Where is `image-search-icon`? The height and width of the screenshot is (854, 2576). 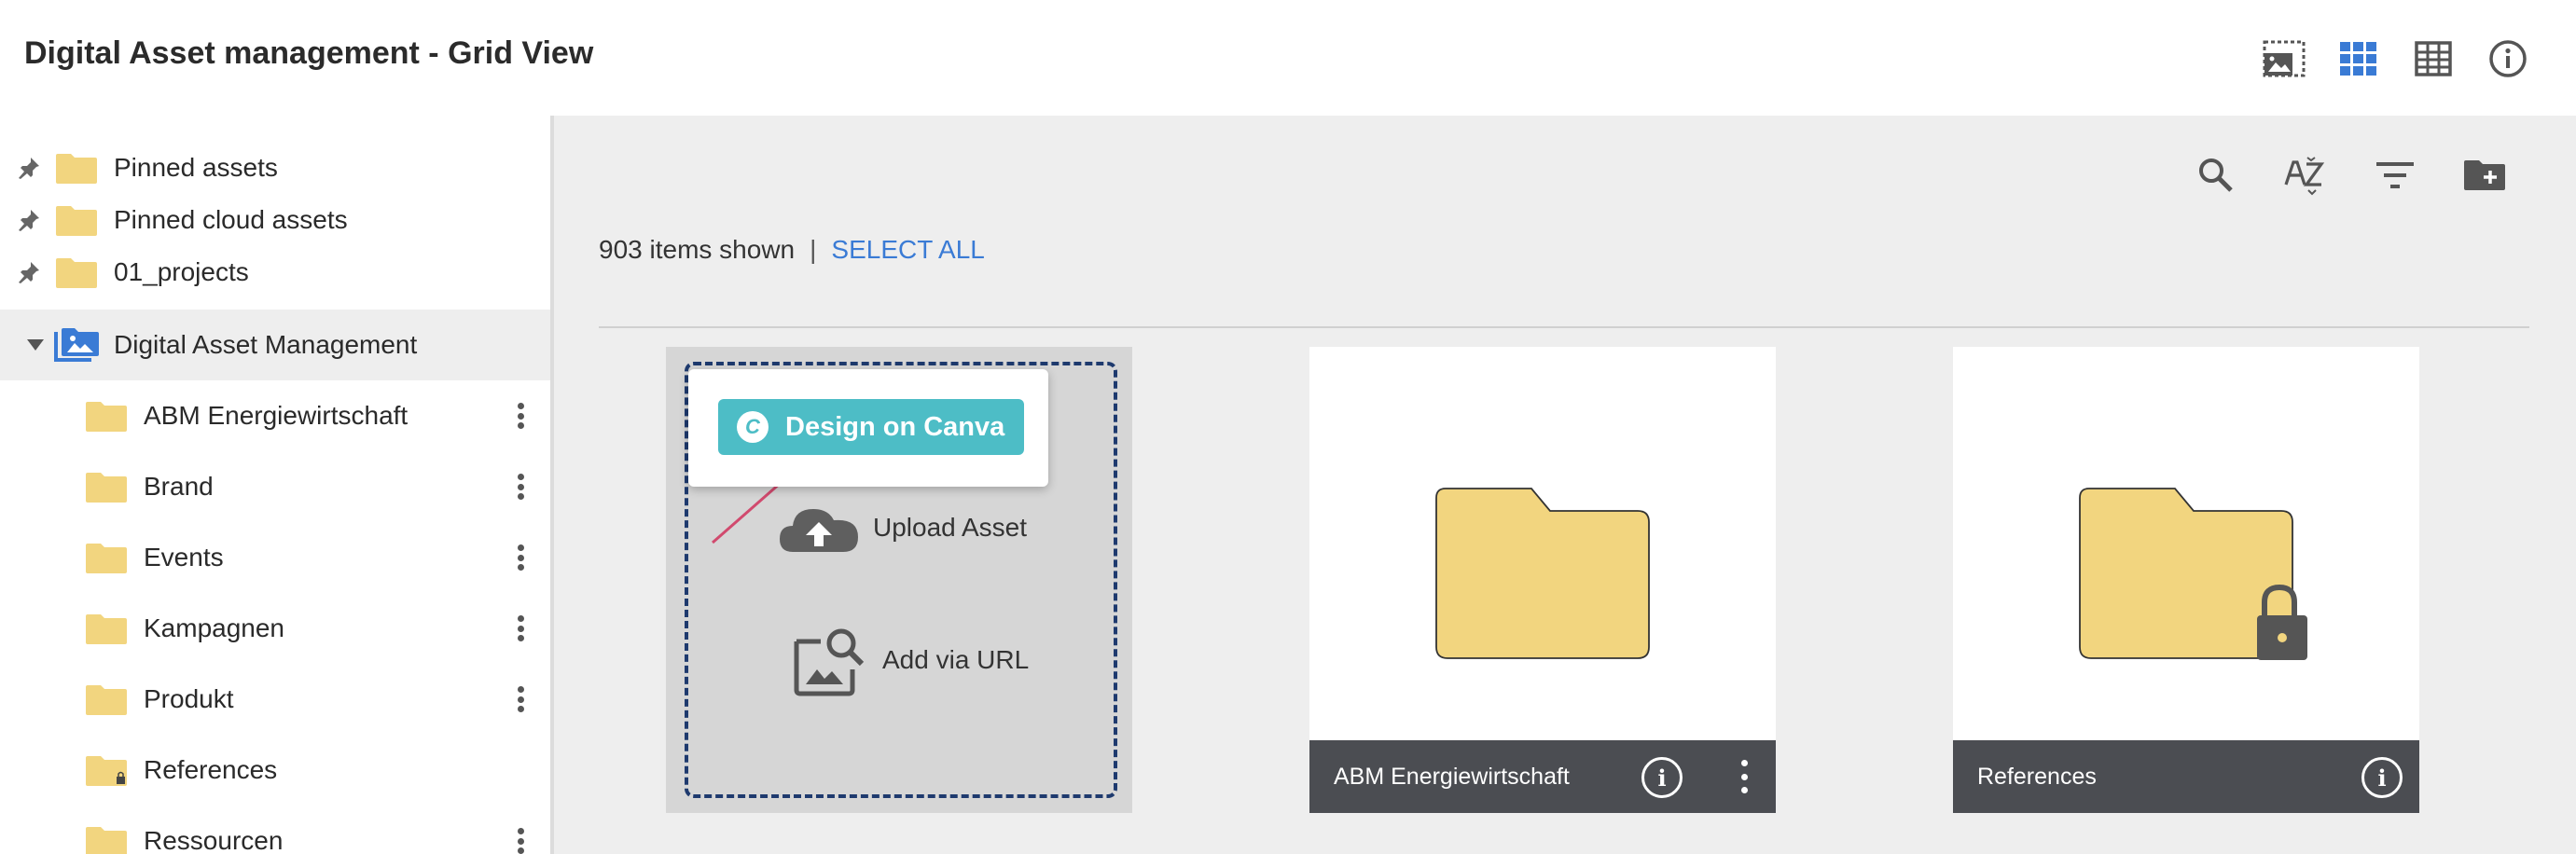 image-search-icon is located at coordinates (829, 662).